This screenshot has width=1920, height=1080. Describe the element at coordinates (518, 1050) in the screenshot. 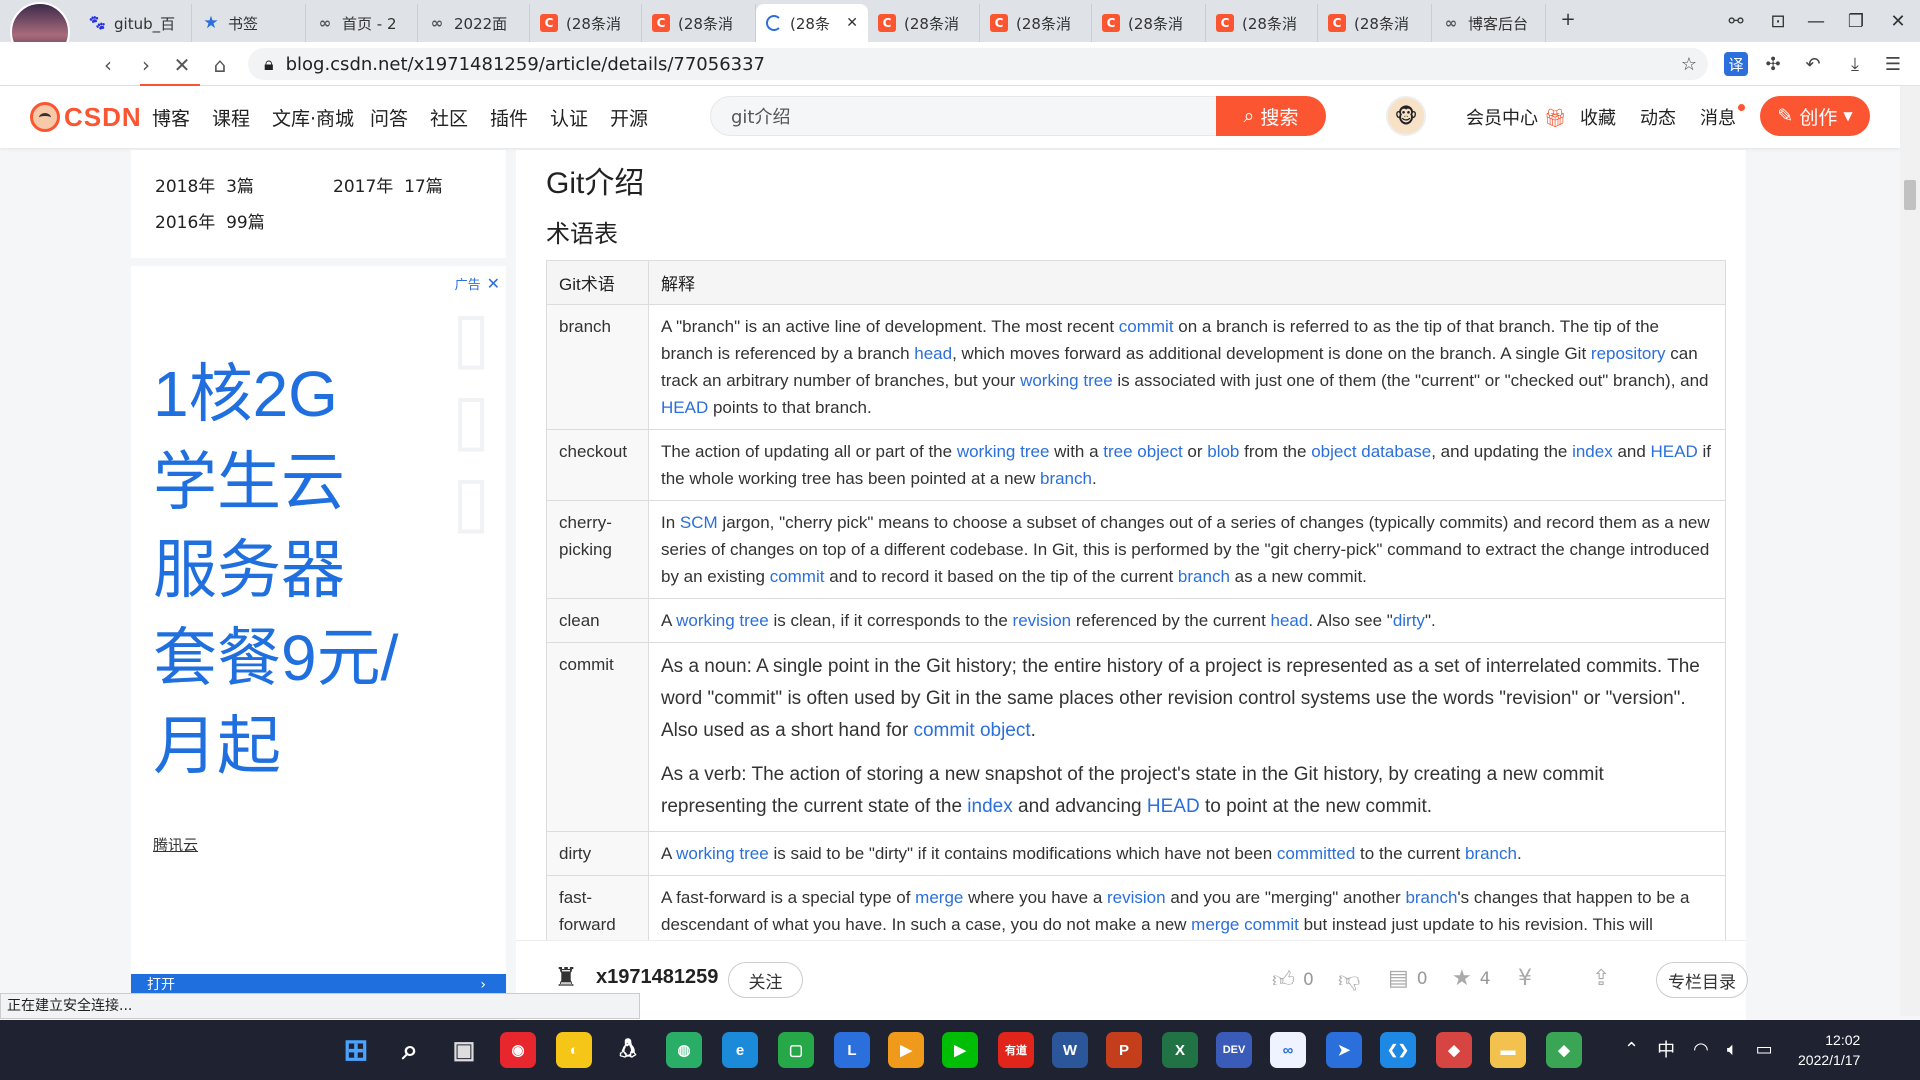

I see `netease-music-icon: ◉` at that location.